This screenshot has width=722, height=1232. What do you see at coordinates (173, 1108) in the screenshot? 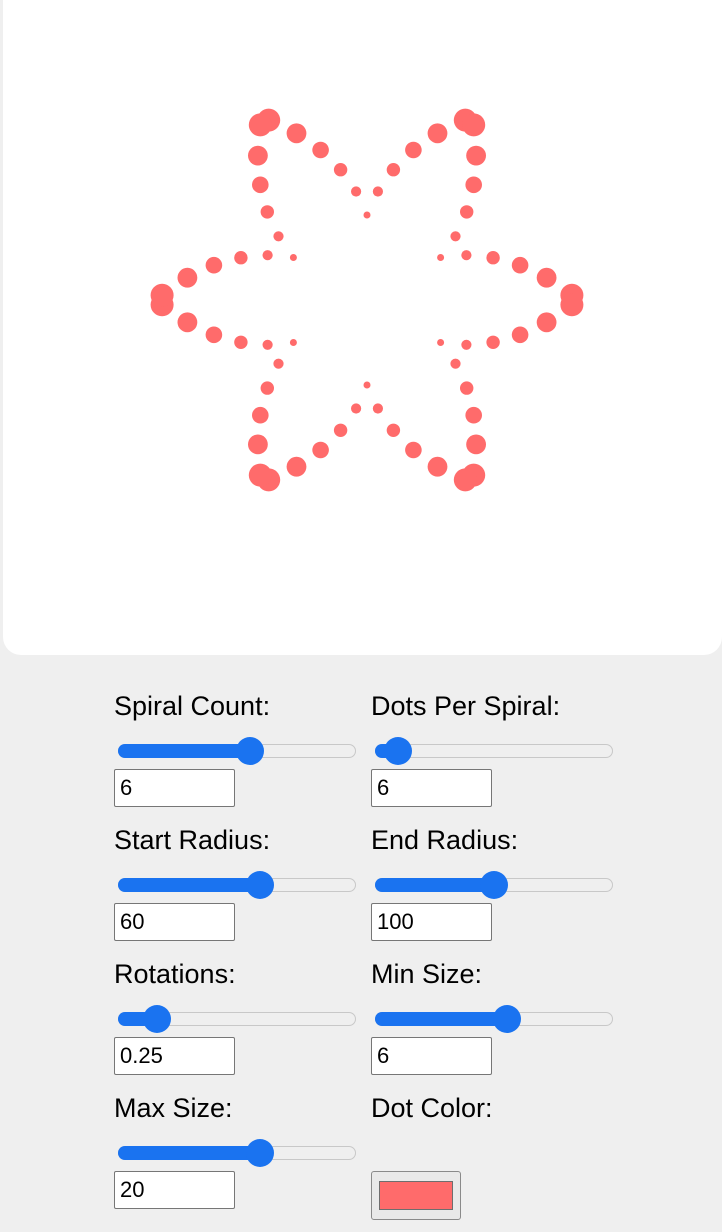
I see `max-size-label: Max Size:` at bounding box center [173, 1108].